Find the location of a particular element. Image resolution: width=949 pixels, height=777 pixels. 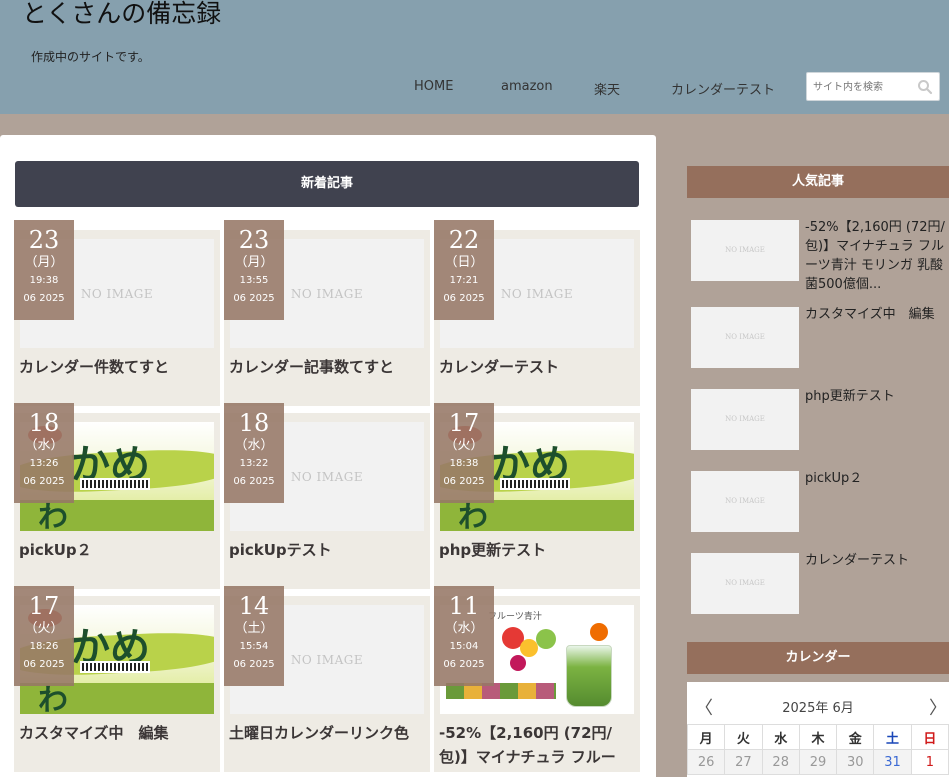

date-day: 11 is located at coordinates (464, 606).